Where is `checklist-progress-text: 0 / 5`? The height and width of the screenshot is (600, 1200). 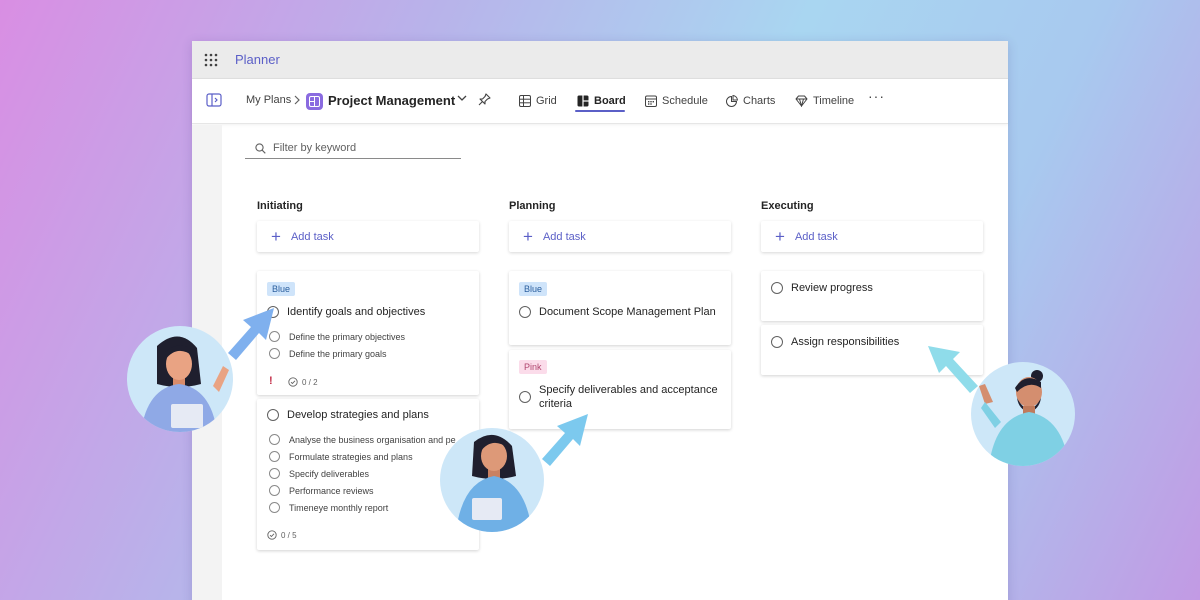
checklist-progress-text: 0 / 5 is located at coordinates (289, 535).